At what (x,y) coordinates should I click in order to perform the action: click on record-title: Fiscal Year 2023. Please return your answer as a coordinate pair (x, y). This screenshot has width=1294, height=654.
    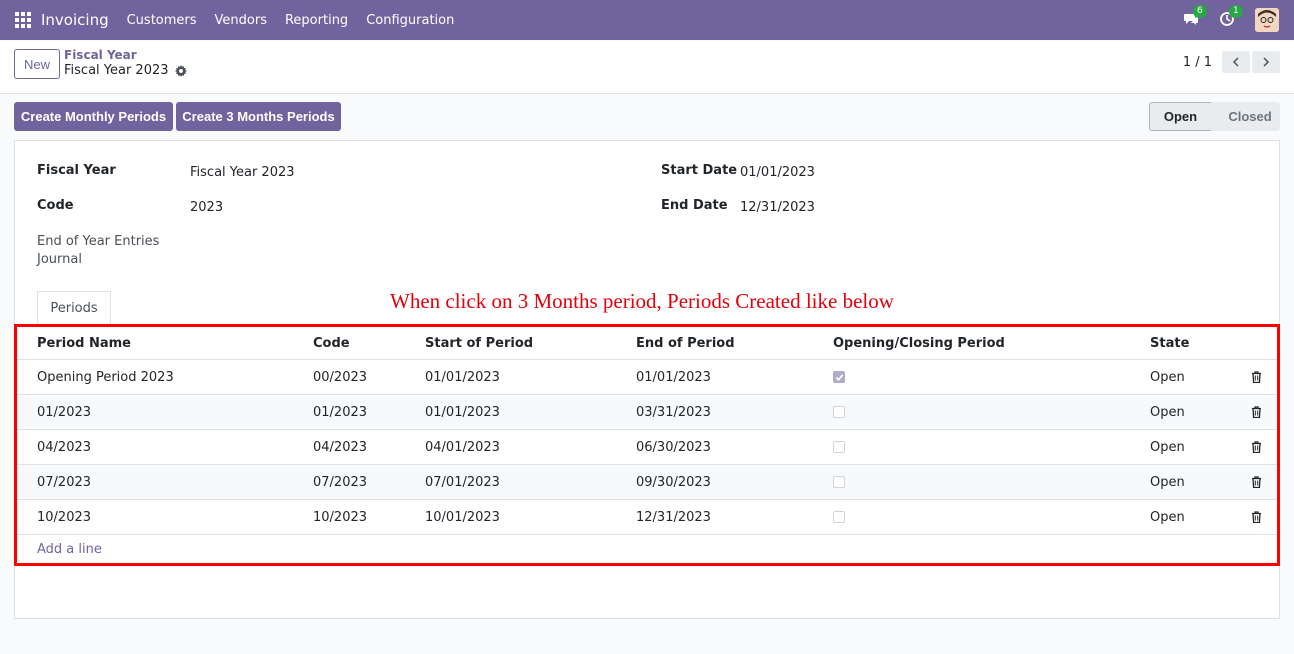
    Looking at the image, I should click on (116, 70).